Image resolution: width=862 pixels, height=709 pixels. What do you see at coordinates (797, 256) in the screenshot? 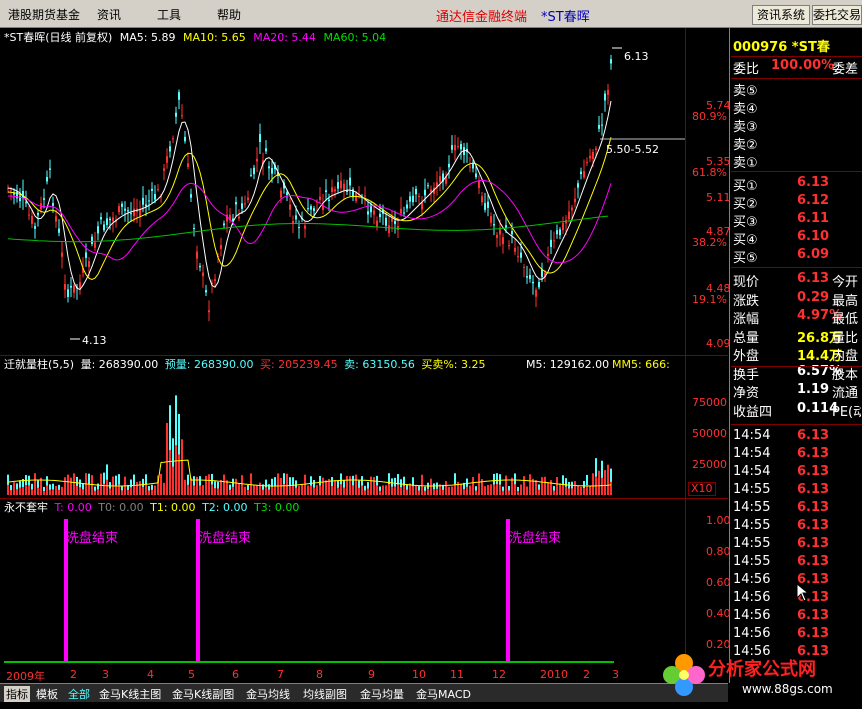
I see `bid-row: 买⑤ 6.09` at bounding box center [797, 256].